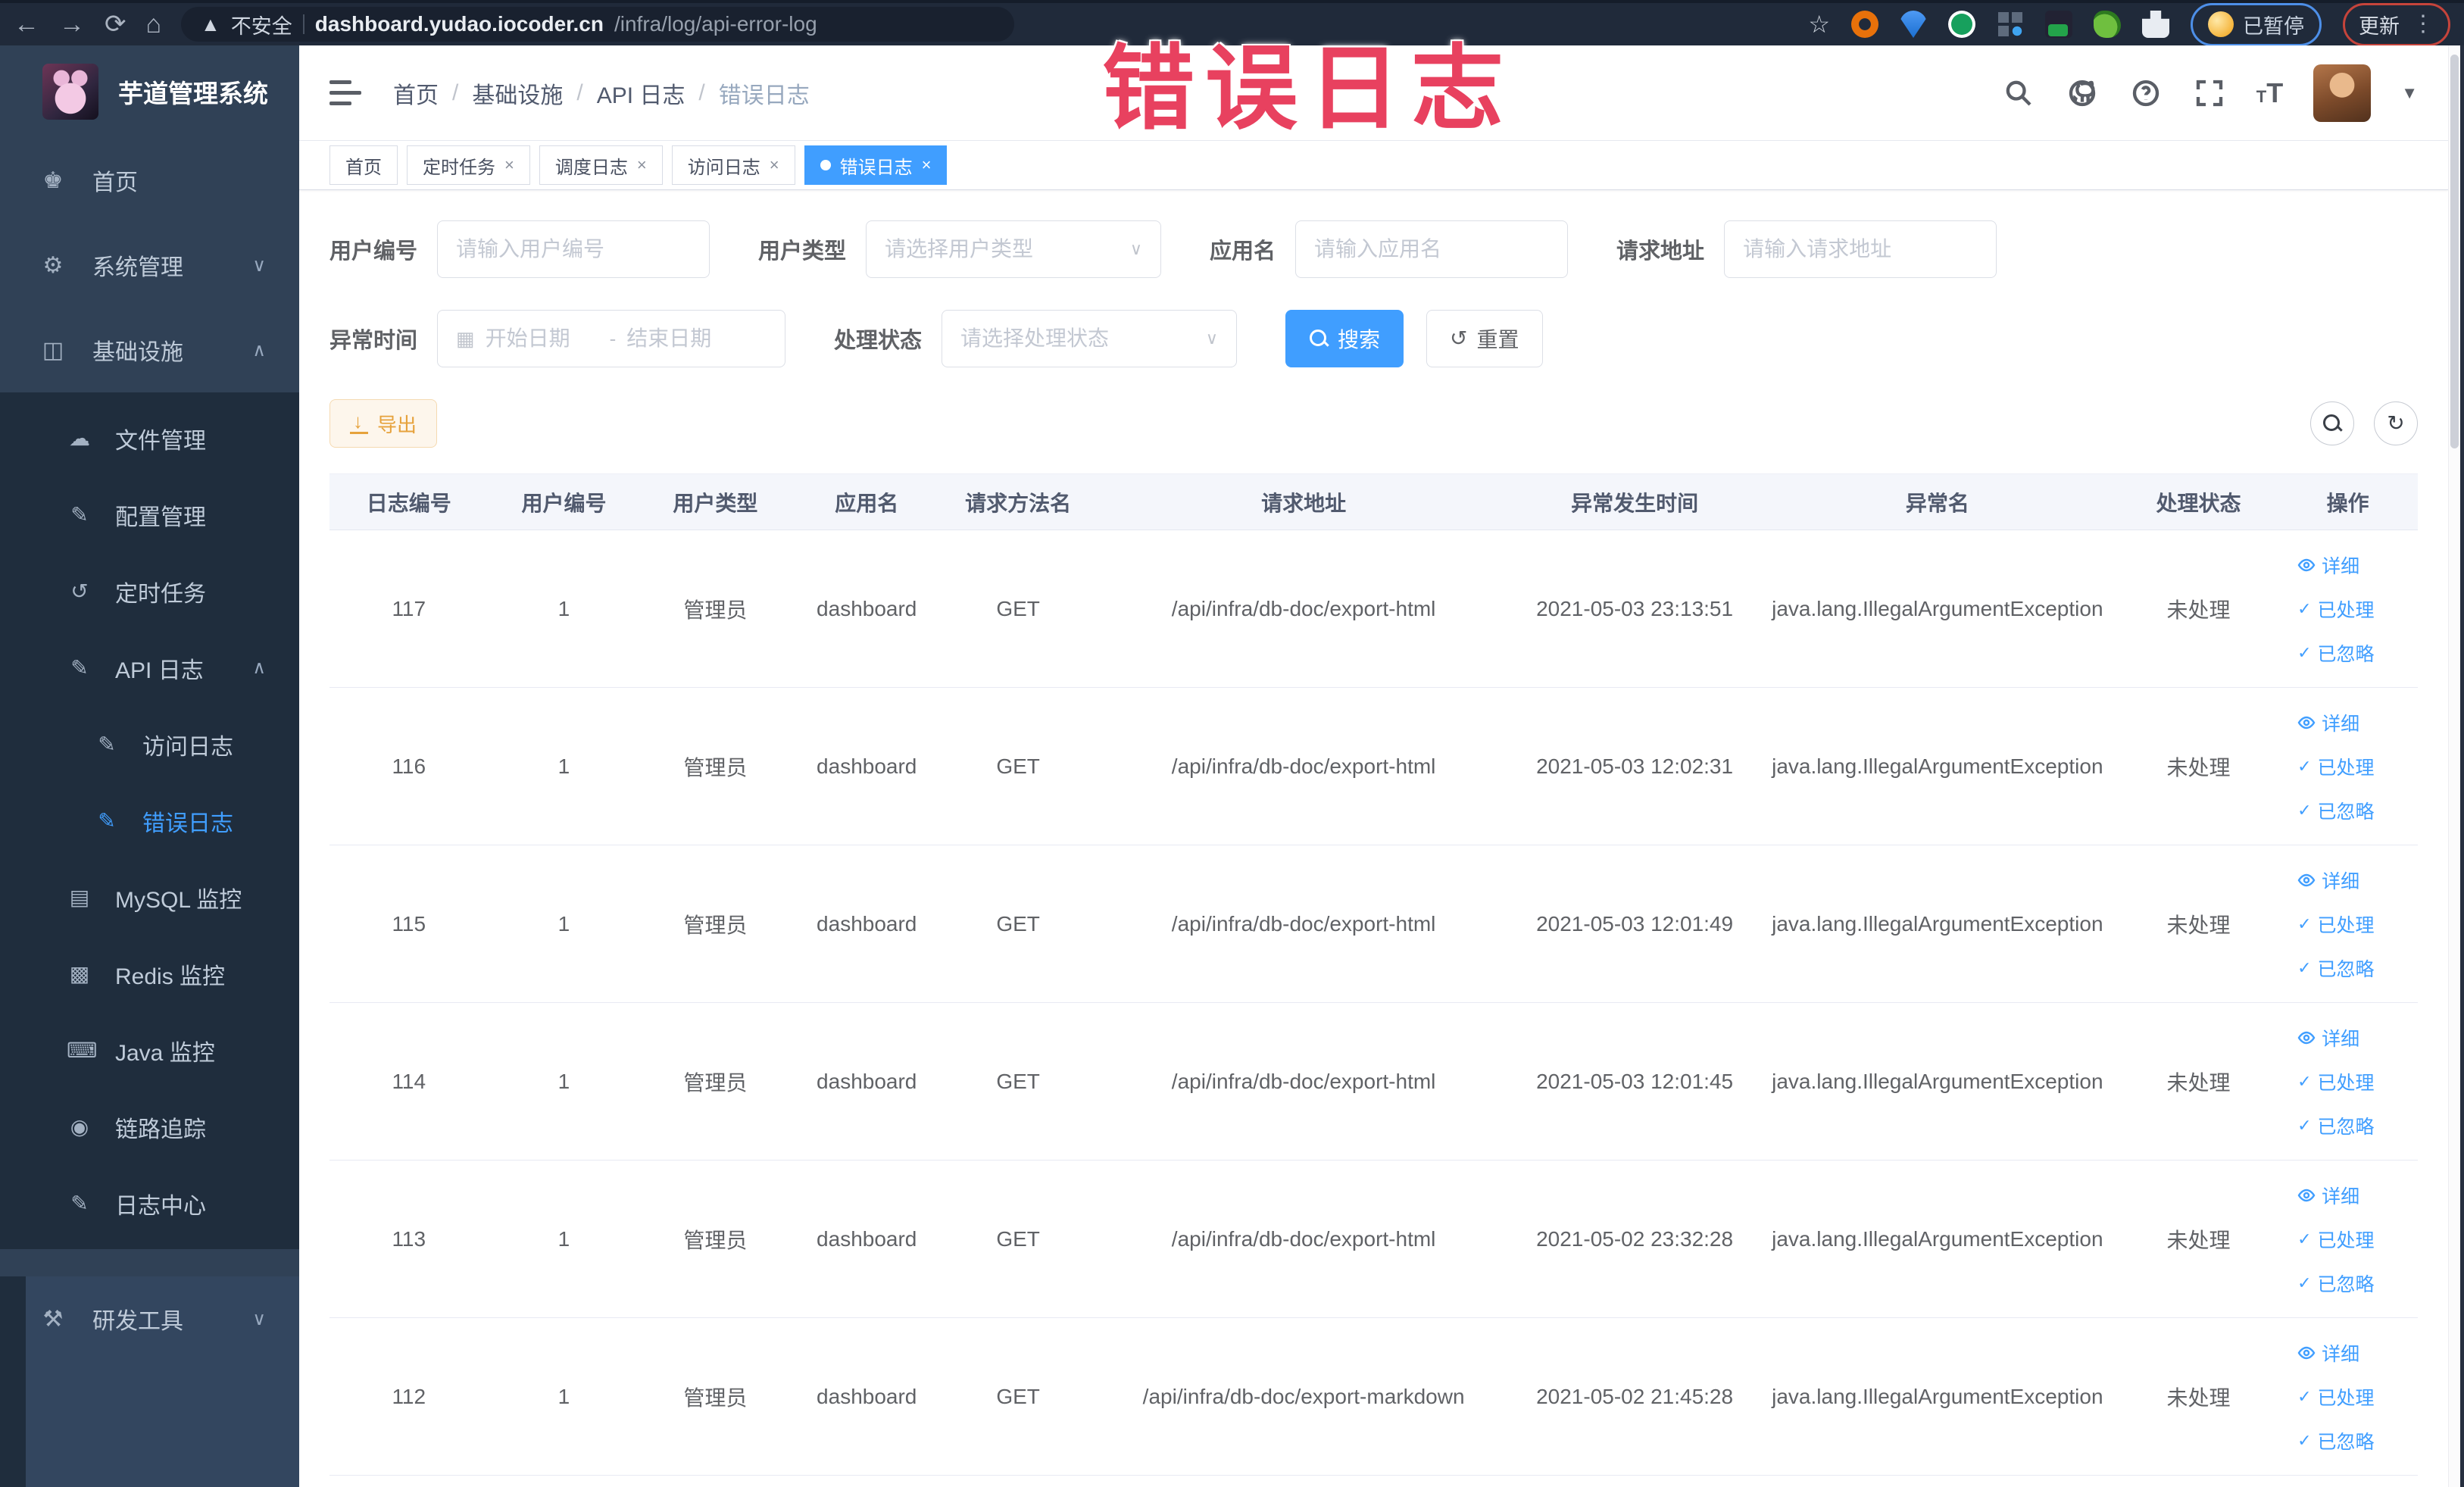 The height and width of the screenshot is (1487, 2464). What do you see at coordinates (26, 24) in the screenshot?
I see `back-icon: ←` at bounding box center [26, 24].